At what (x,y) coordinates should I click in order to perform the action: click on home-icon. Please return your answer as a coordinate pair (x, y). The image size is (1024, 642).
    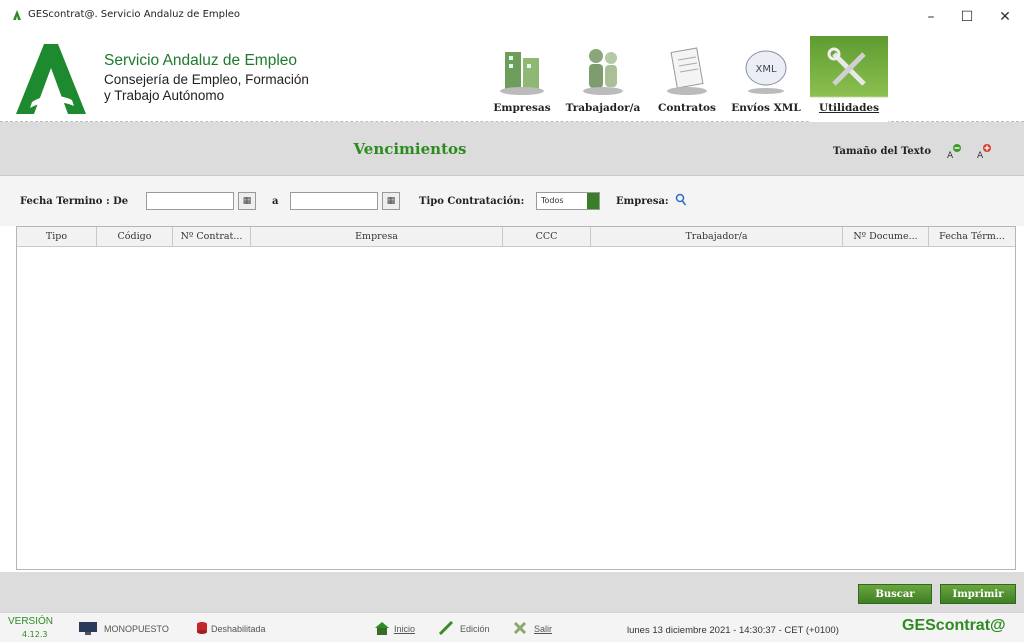
    Looking at the image, I should click on (382, 628).